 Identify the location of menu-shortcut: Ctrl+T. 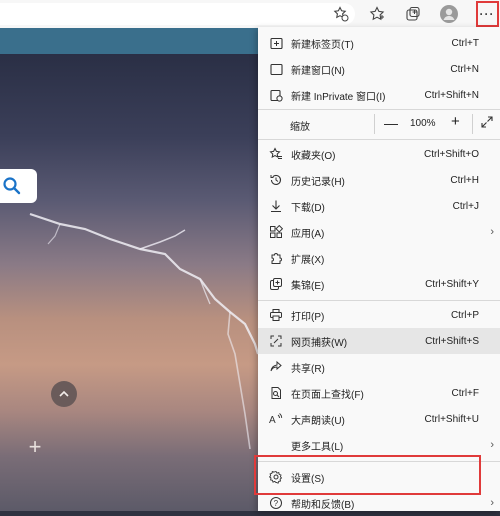
(465, 43).